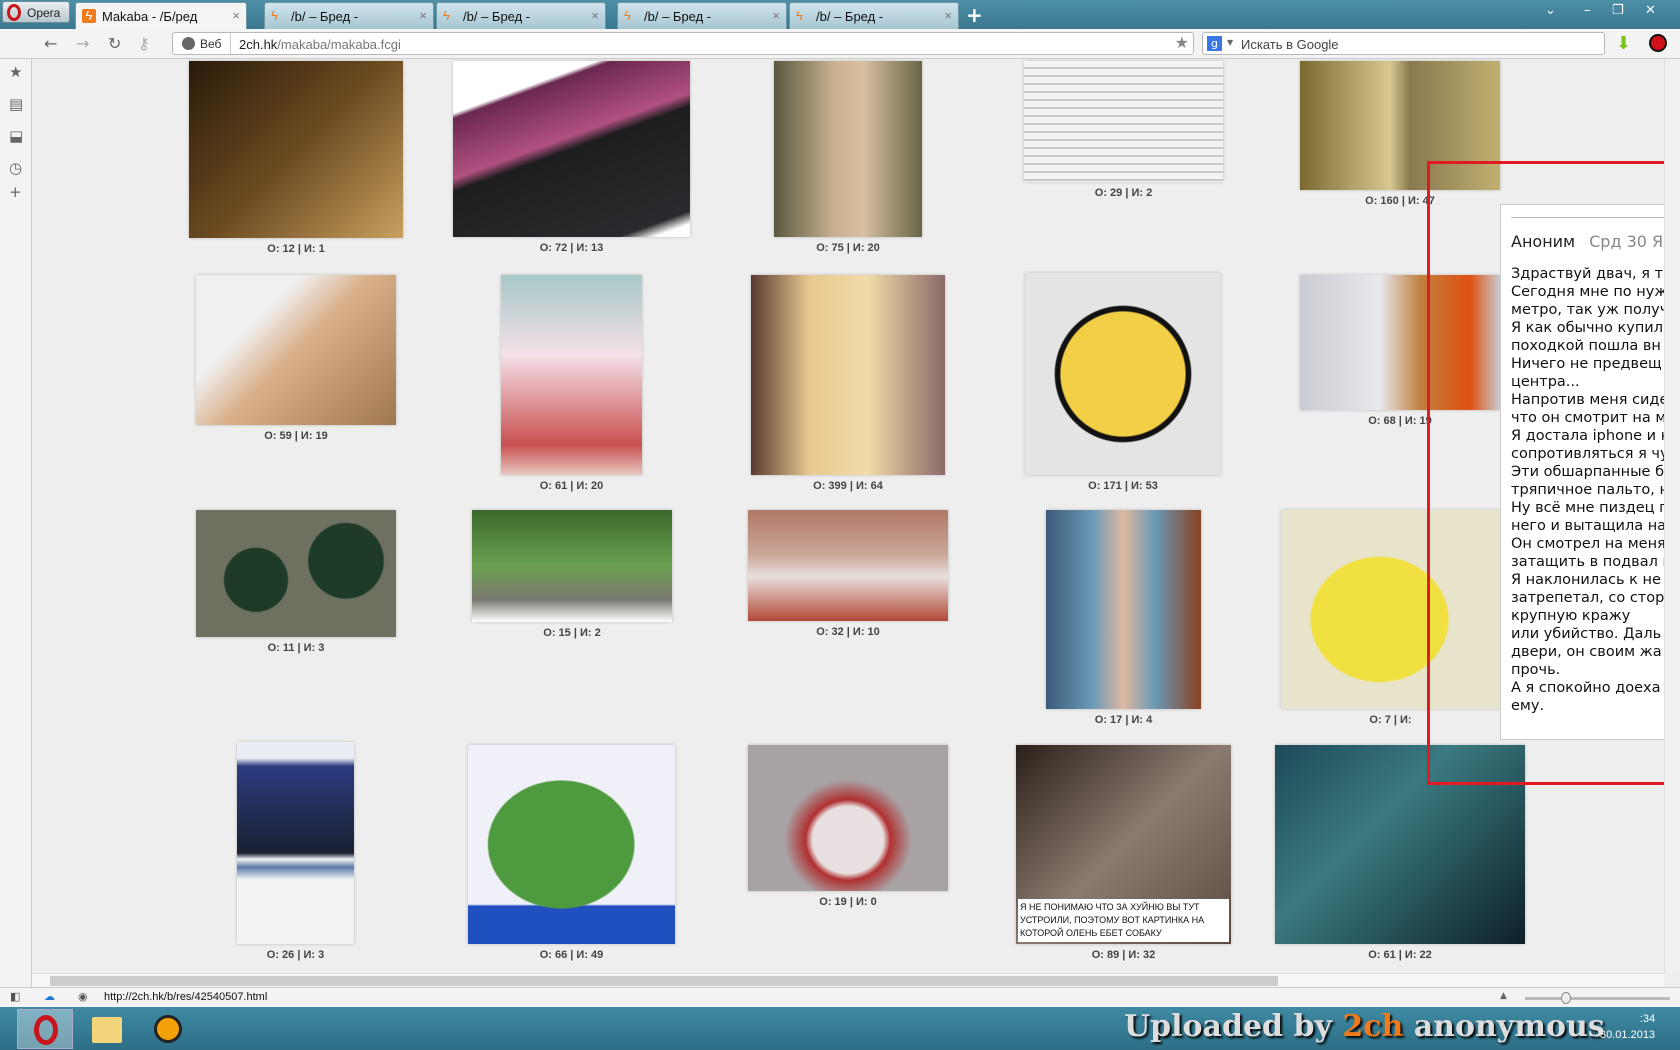 This screenshot has width=1680, height=1050. I want to click on thread-thumb: О: 17 | И: 4, so click(1123, 618).